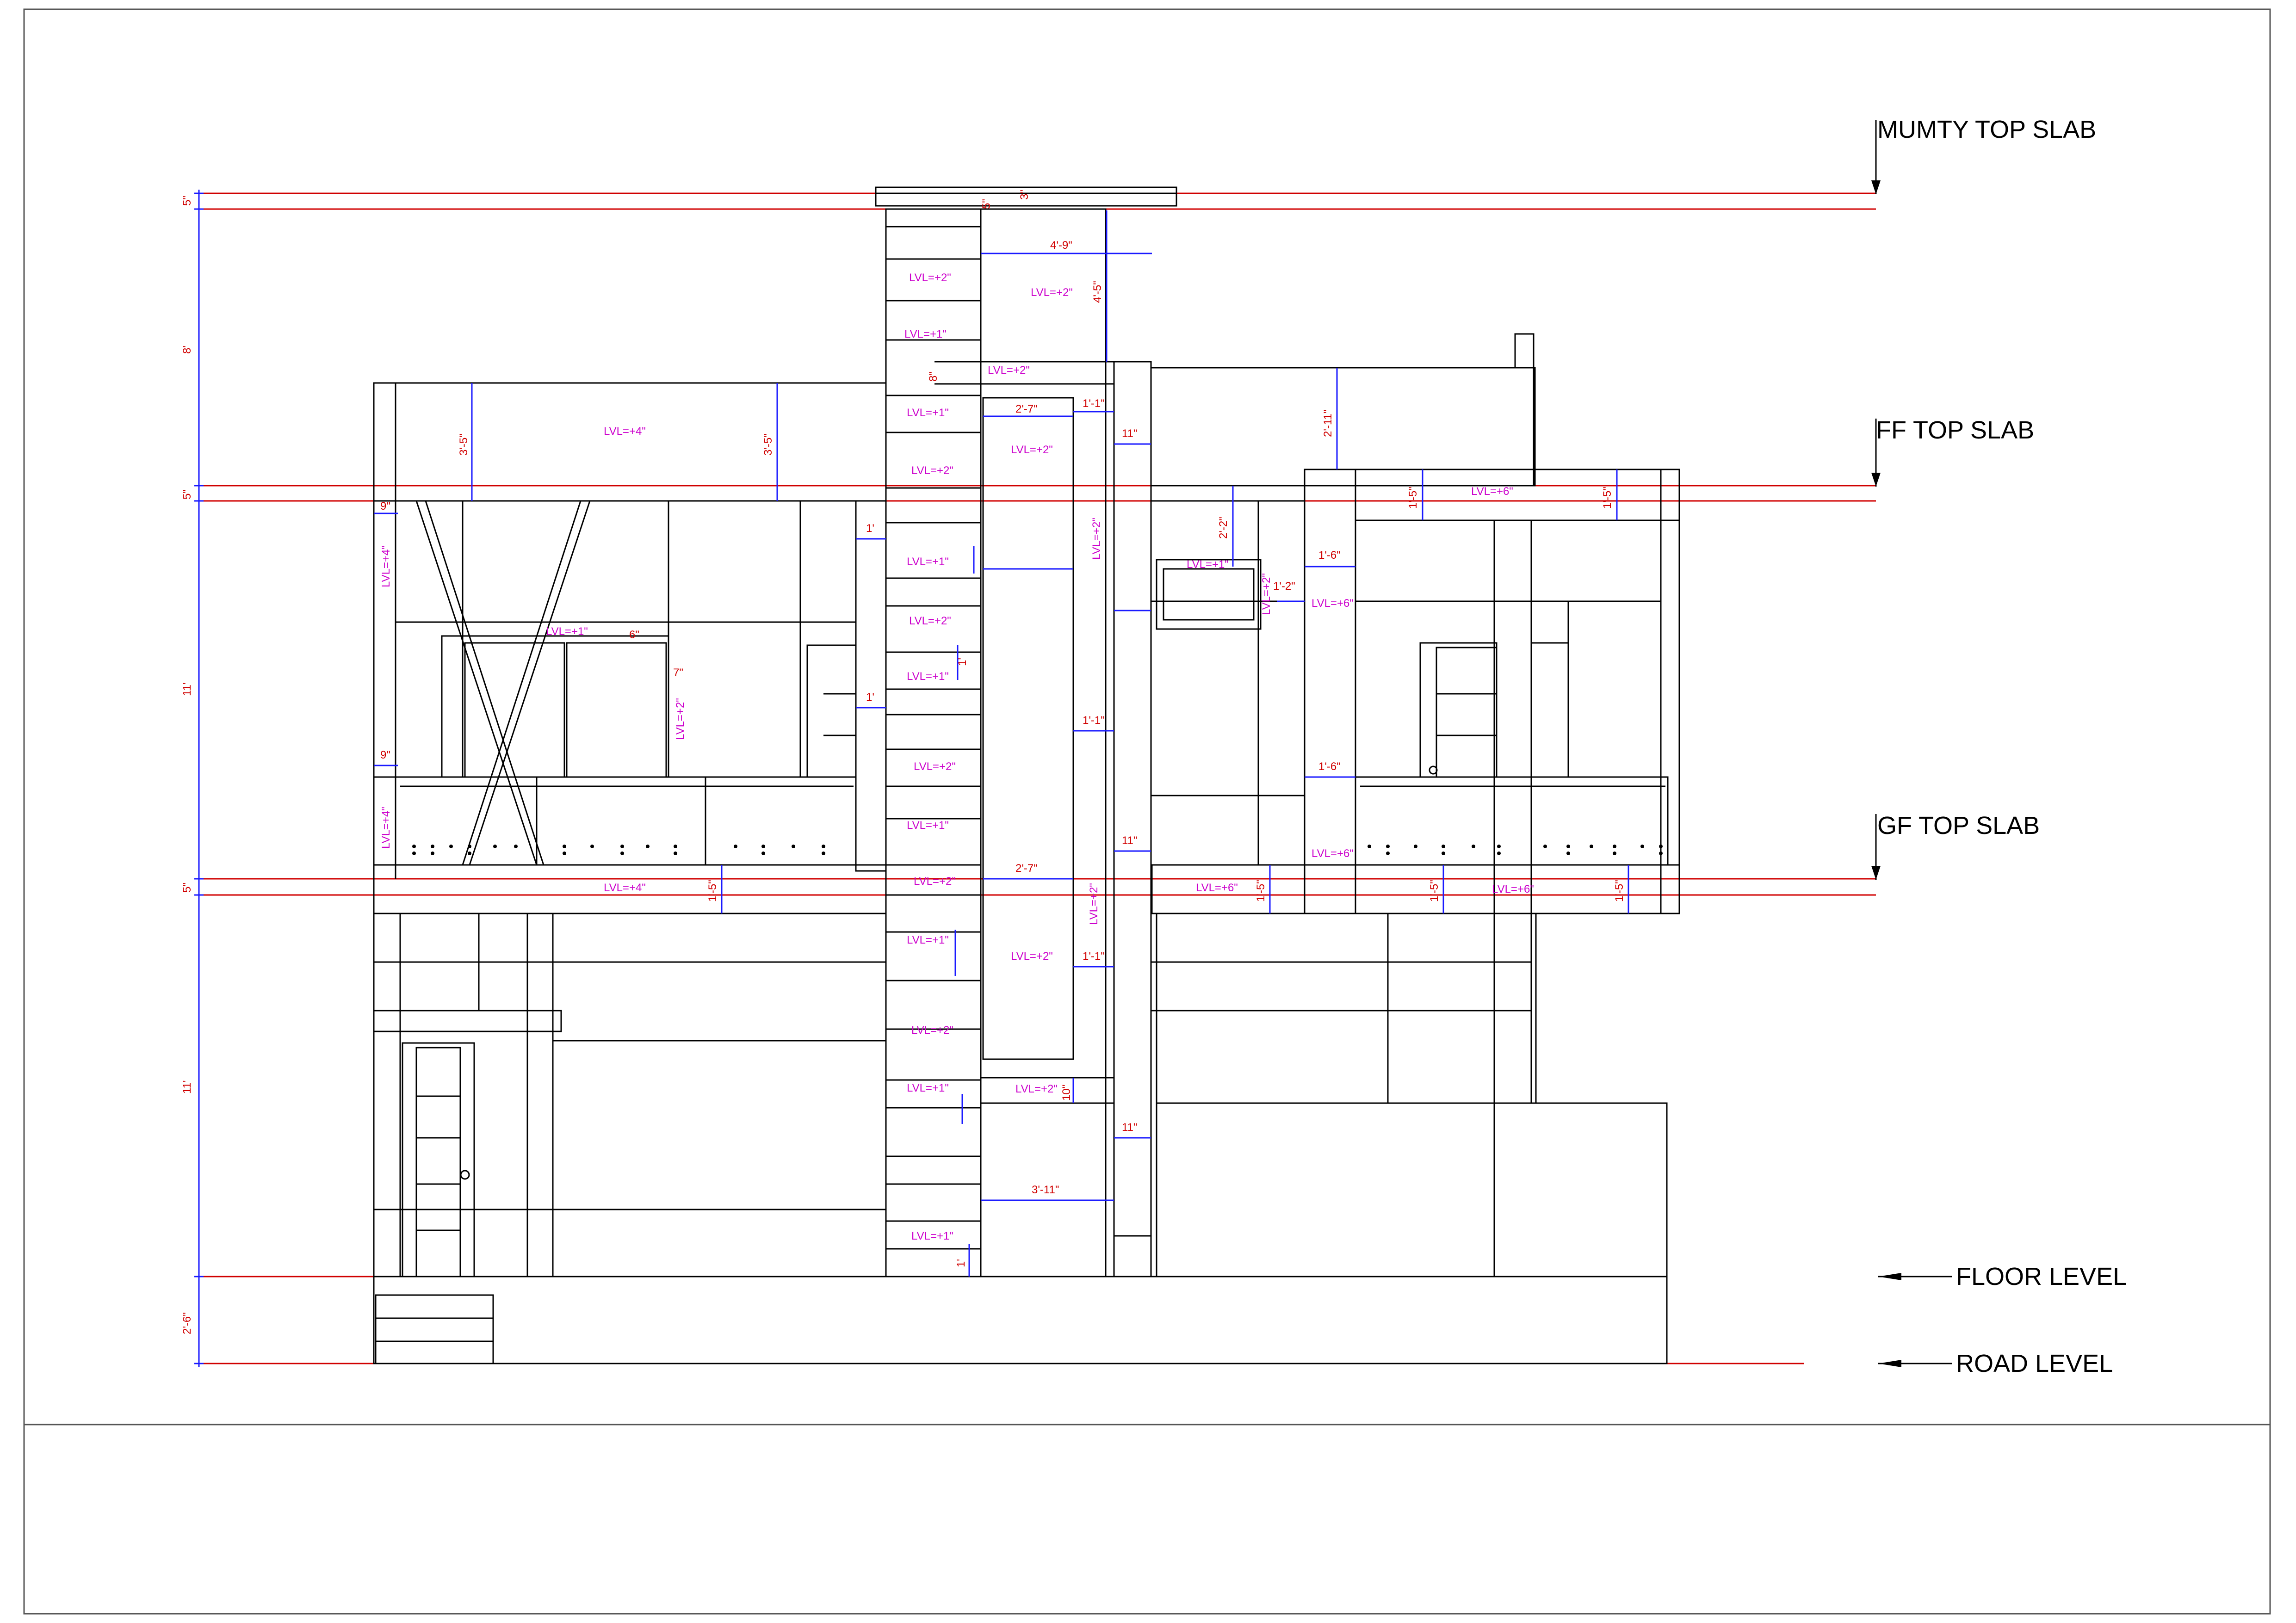 The height and width of the screenshot is (1623, 2296). What do you see at coordinates (1045, 1190) in the screenshot?
I see `svg-text: 3'-11"` at bounding box center [1045, 1190].